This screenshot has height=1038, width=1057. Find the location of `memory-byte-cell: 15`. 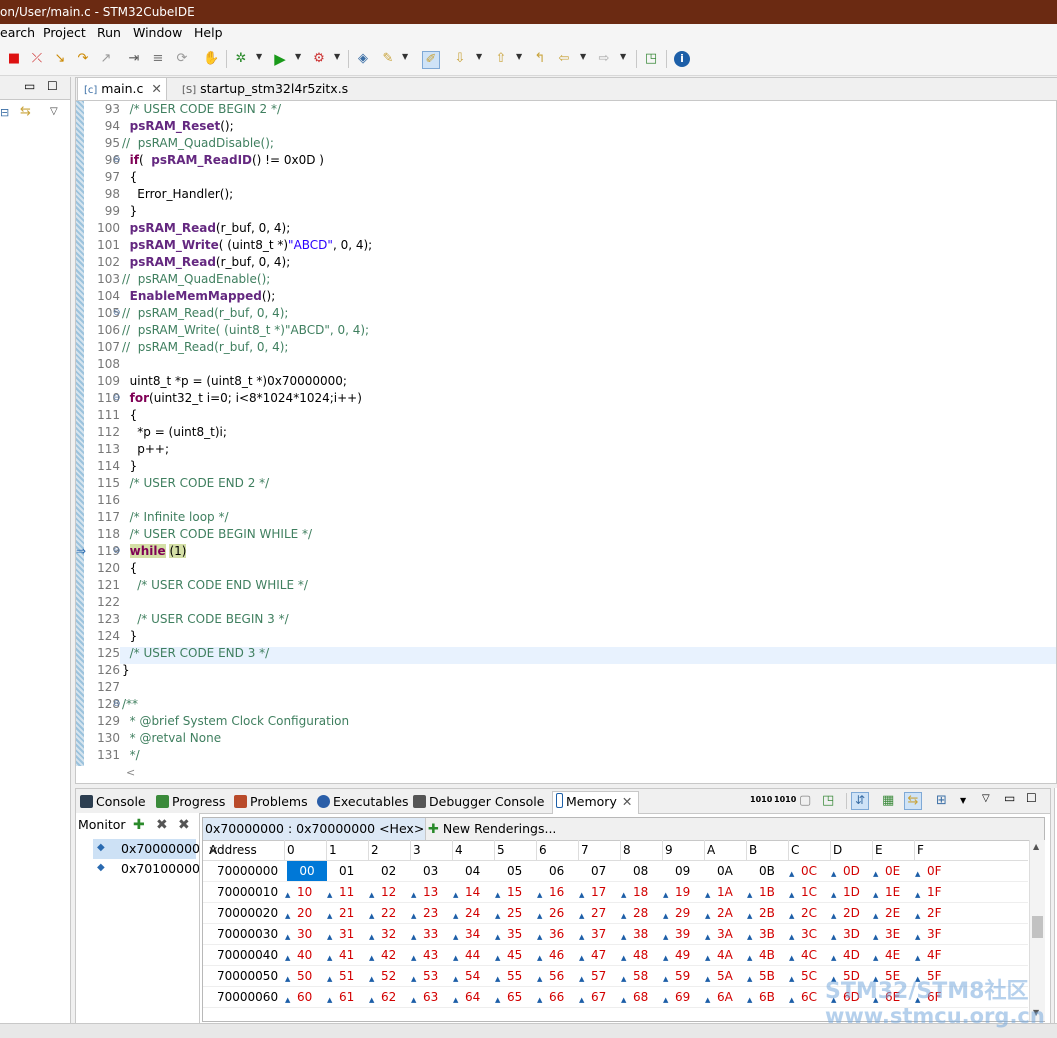

memory-byte-cell: 15 is located at coordinates (514, 892).